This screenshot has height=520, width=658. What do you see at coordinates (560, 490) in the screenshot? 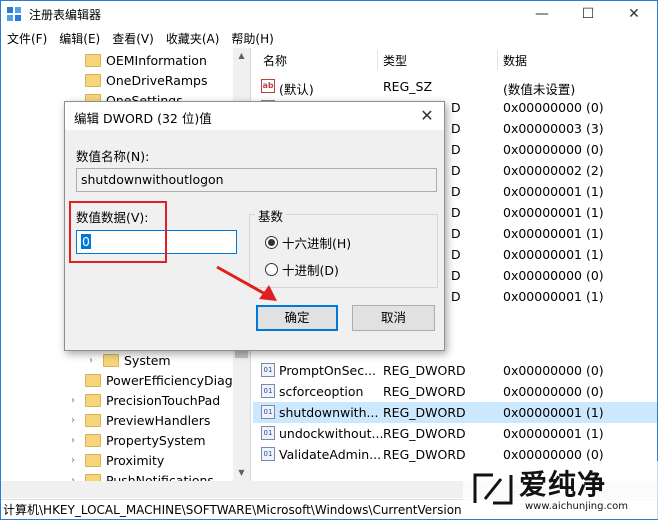
I see `watermark: 爱纯净 www.aichunjing.com` at bounding box center [560, 490].